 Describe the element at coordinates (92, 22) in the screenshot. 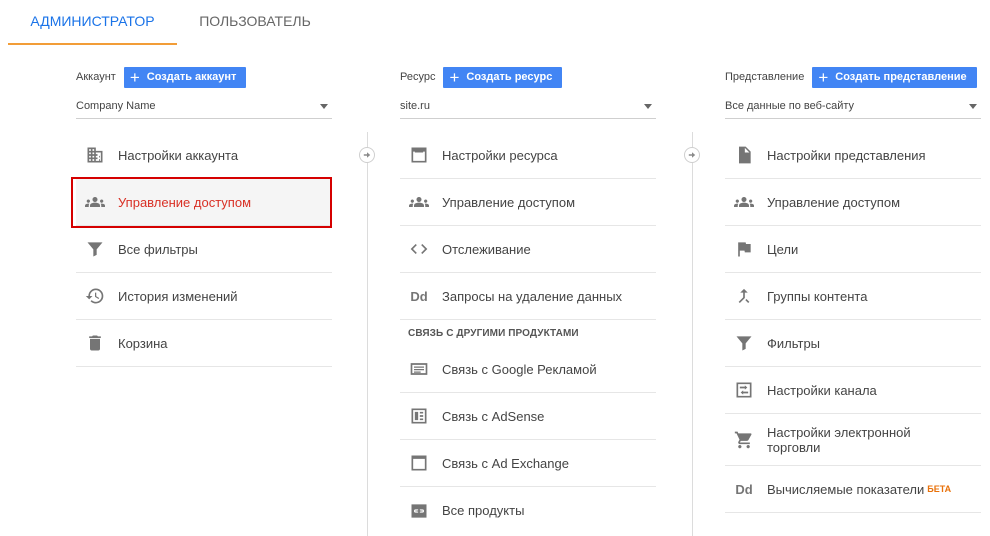

I see `tab-admin: АДМИНИСТРАТОР` at that location.